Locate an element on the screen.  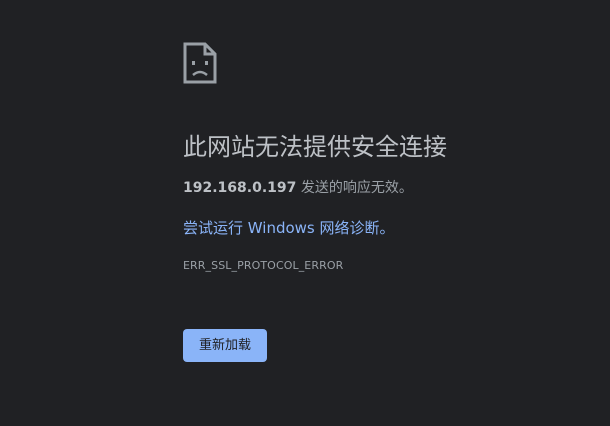
error-message: 发送的响应无效。 is located at coordinates (354, 188).